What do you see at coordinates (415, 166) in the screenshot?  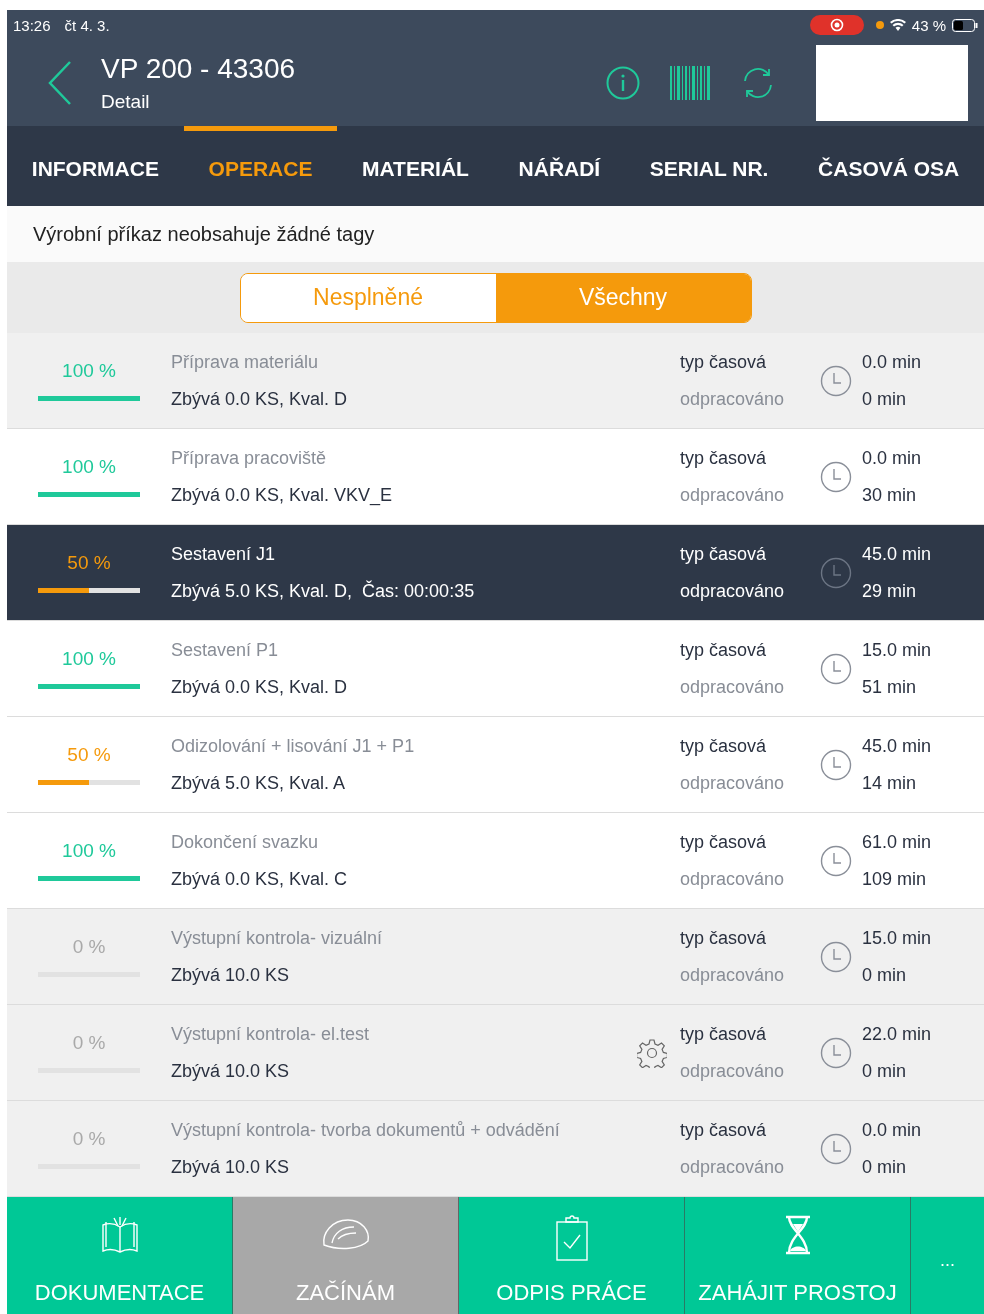 I see `tab: MATERIÁL` at bounding box center [415, 166].